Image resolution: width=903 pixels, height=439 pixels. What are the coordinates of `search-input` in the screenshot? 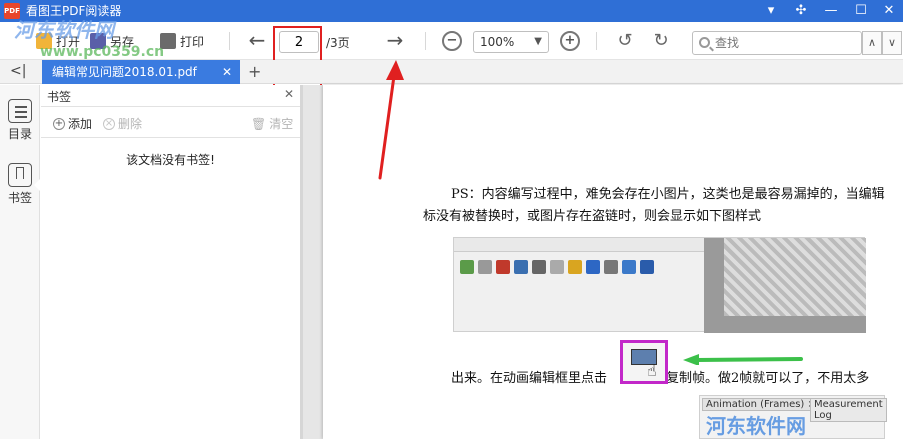 It's located at (785, 43).